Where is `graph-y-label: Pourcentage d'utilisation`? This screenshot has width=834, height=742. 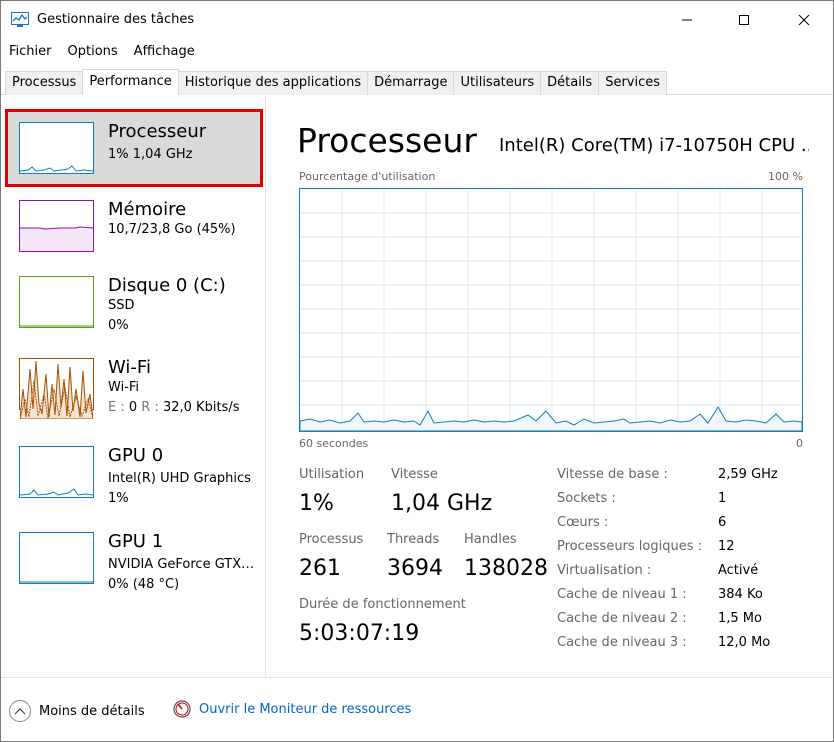
graph-y-label: Pourcentage d'utilisation is located at coordinates (367, 176).